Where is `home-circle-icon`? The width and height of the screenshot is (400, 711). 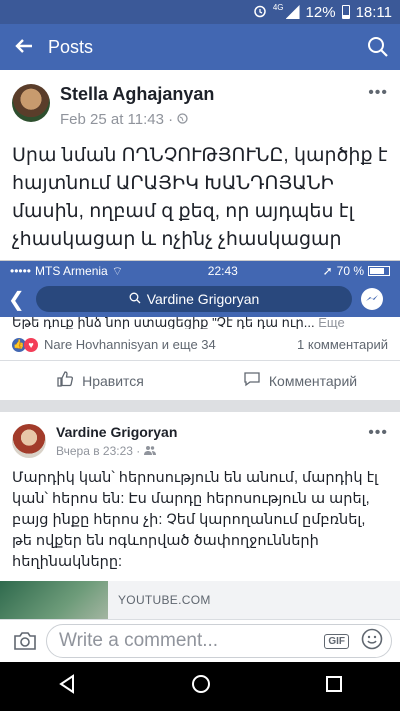 home-circle-icon is located at coordinates (201, 686).